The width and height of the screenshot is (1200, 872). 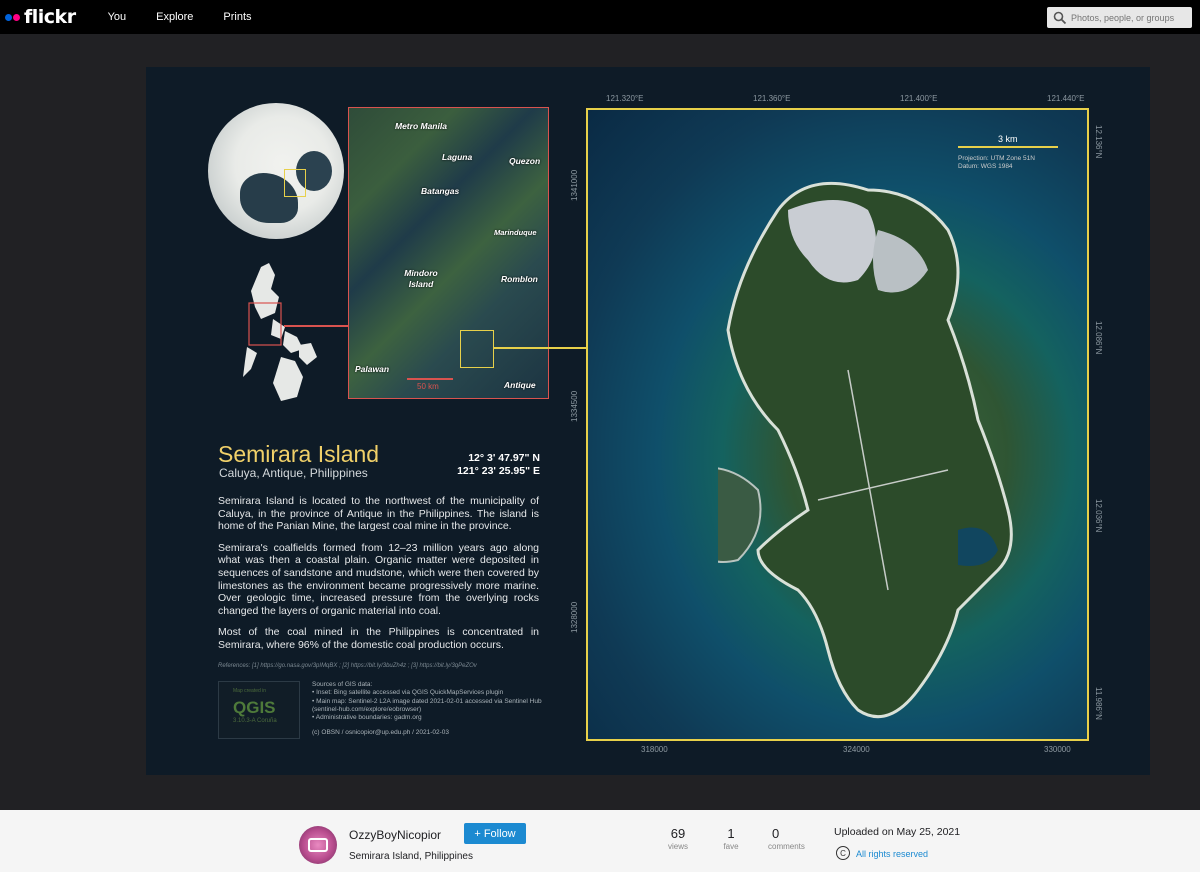 What do you see at coordinates (430, 379) in the screenshot?
I see `inset-scale-bar` at bounding box center [430, 379].